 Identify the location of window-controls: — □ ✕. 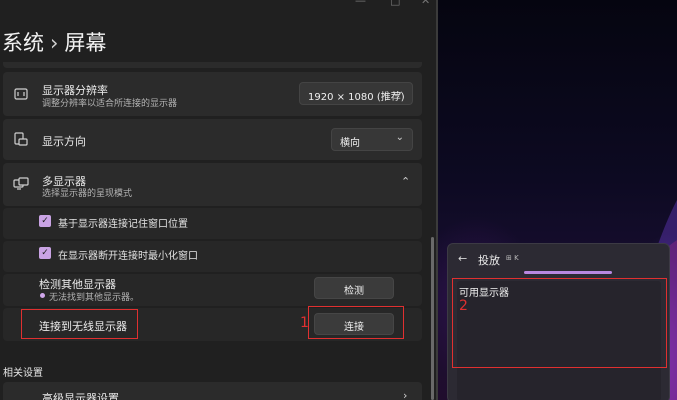
(395, 4).